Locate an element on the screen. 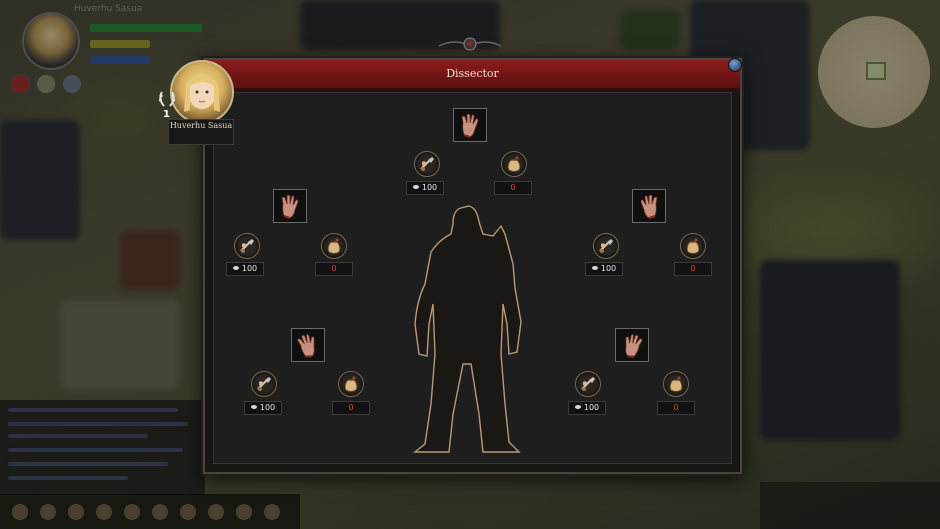 The height and width of the screenshot is (529, 940). character-avatar is located at coordinates (202, 92).